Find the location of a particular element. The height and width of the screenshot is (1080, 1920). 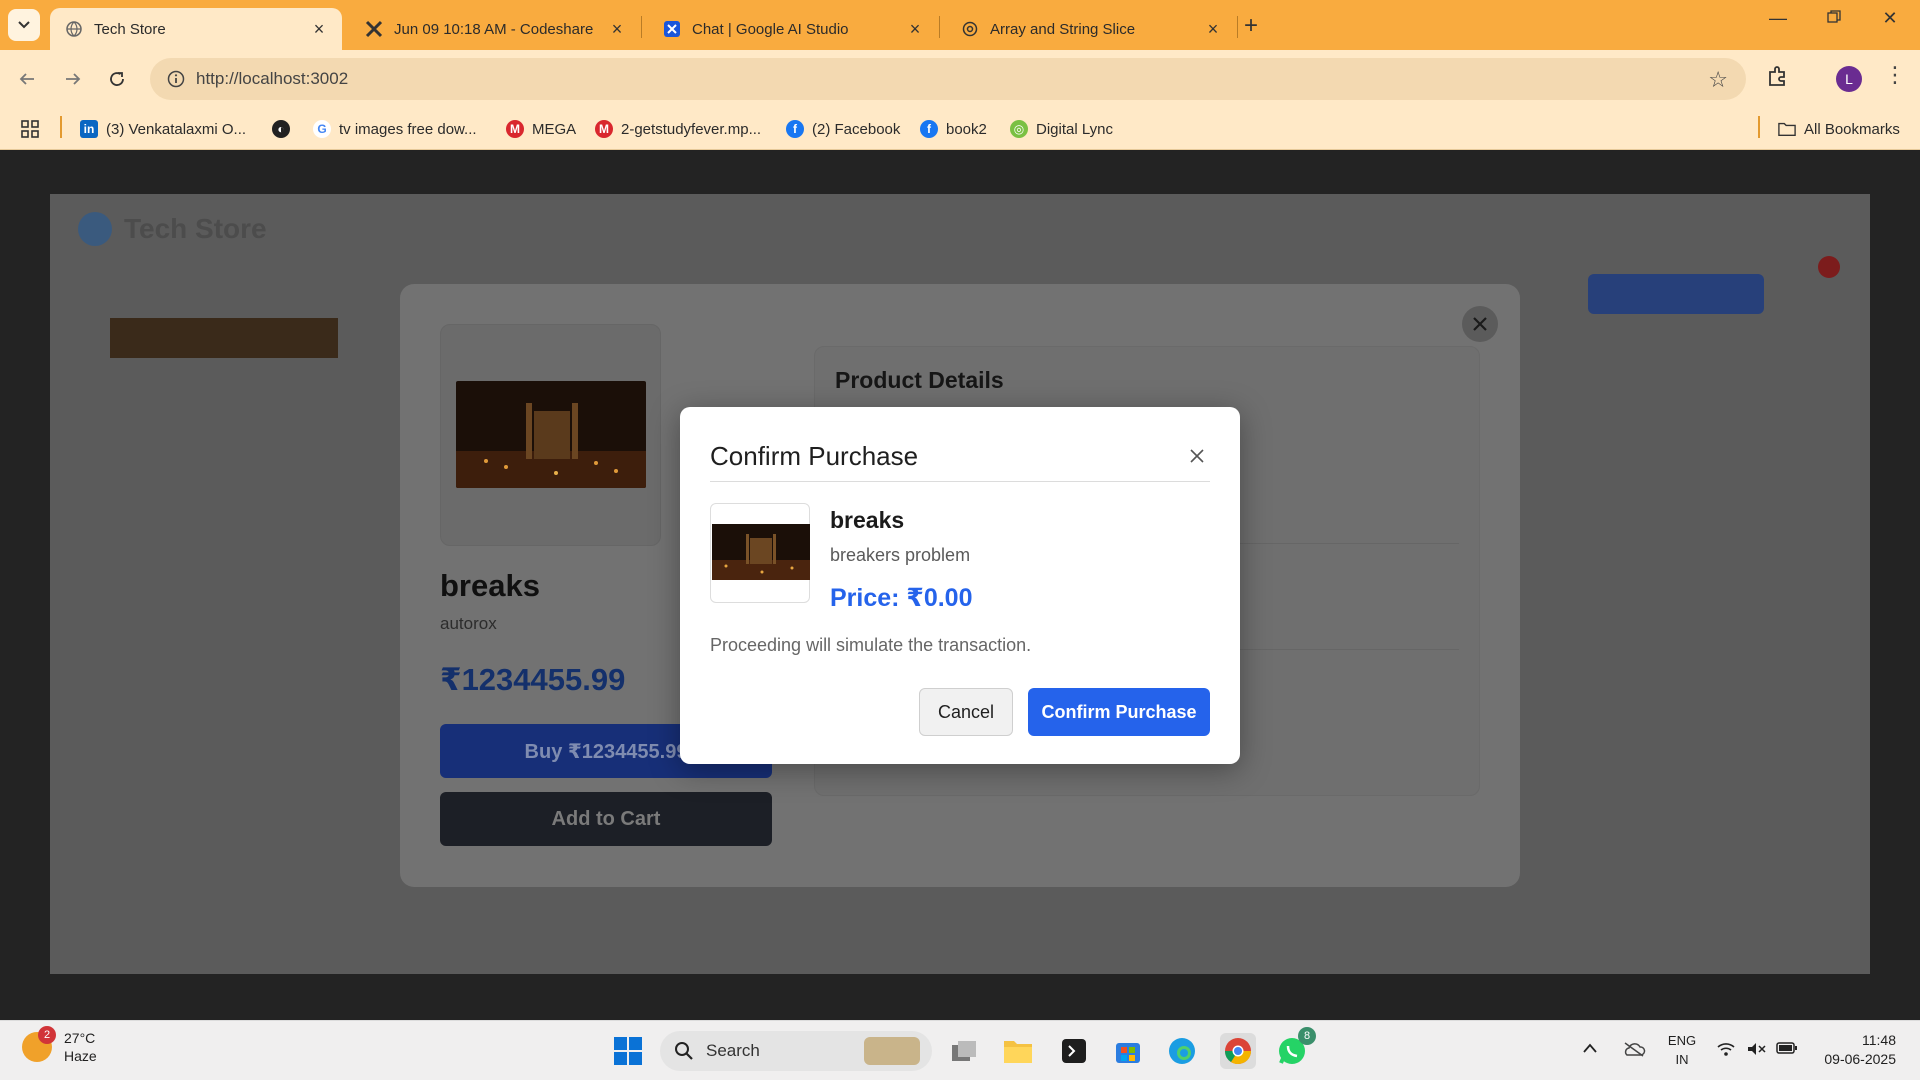

arrow-right-icon is located at coordinates (73, 79).